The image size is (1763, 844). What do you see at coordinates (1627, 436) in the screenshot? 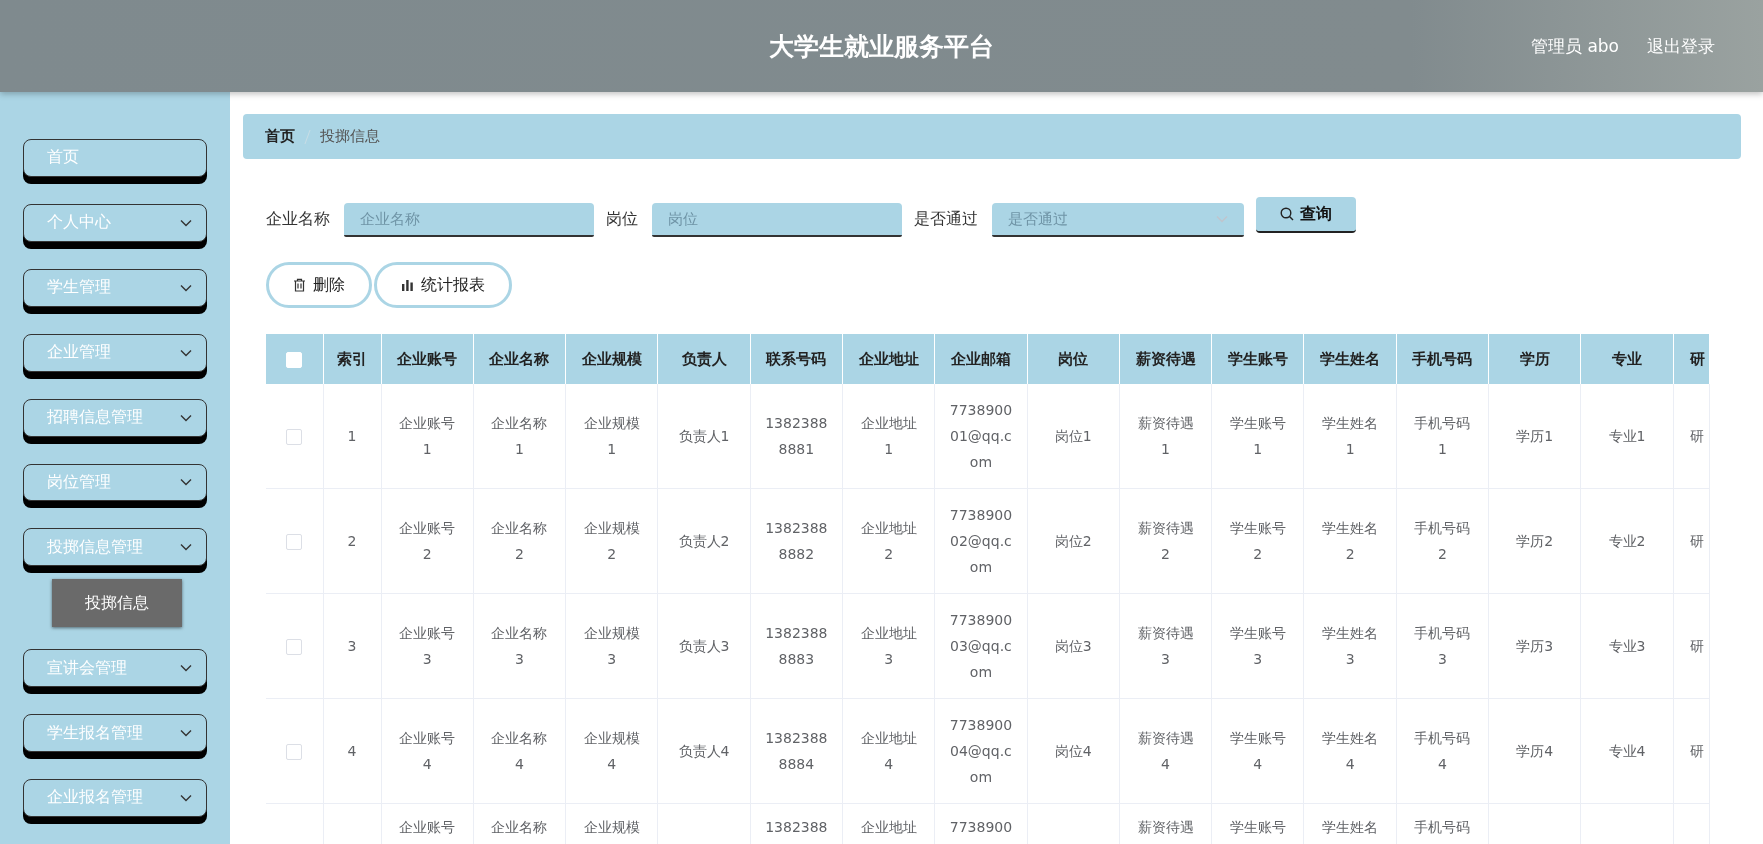
I see `table-cell: 专业1` at bounding box center [1627, 436].